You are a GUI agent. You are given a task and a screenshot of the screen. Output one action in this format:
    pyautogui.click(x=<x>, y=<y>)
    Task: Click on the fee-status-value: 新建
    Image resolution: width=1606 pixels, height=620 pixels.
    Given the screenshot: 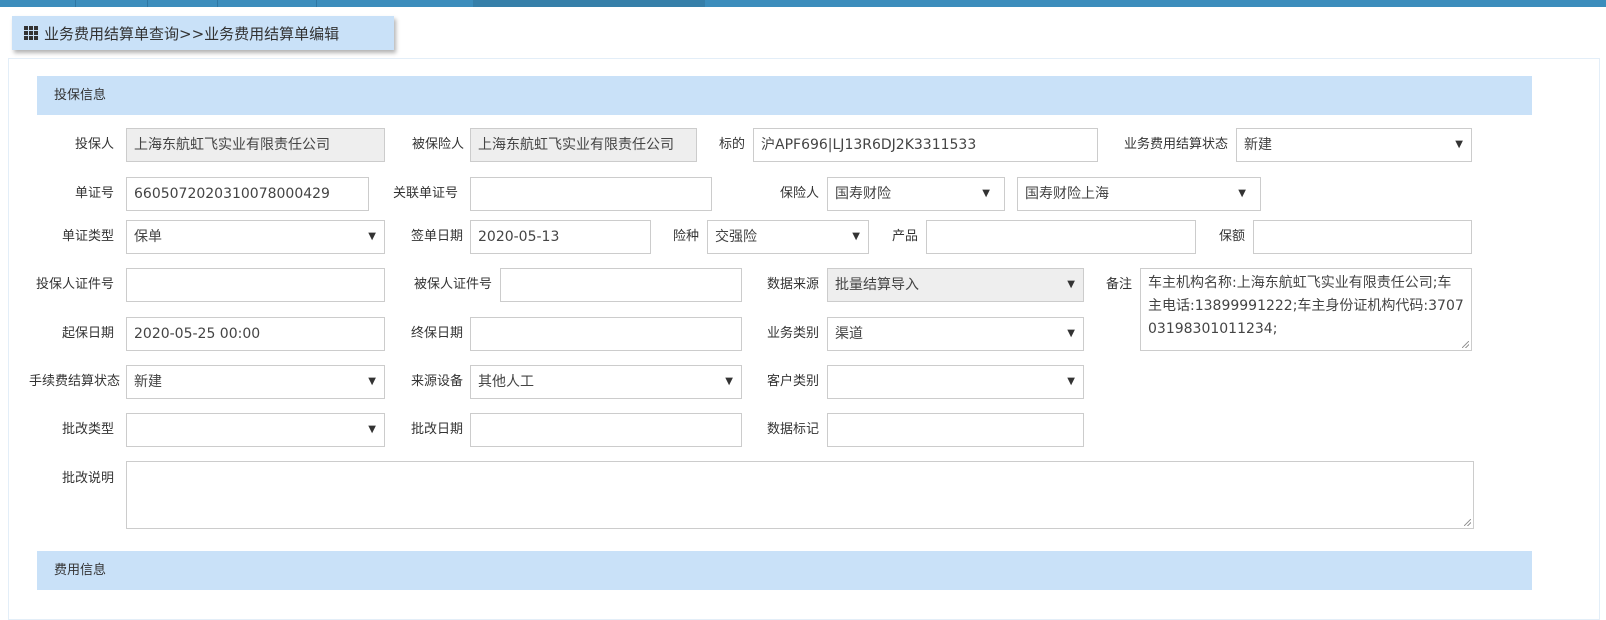 What is the action you would take?
    pyautogui.click(x=148, y=382)
    